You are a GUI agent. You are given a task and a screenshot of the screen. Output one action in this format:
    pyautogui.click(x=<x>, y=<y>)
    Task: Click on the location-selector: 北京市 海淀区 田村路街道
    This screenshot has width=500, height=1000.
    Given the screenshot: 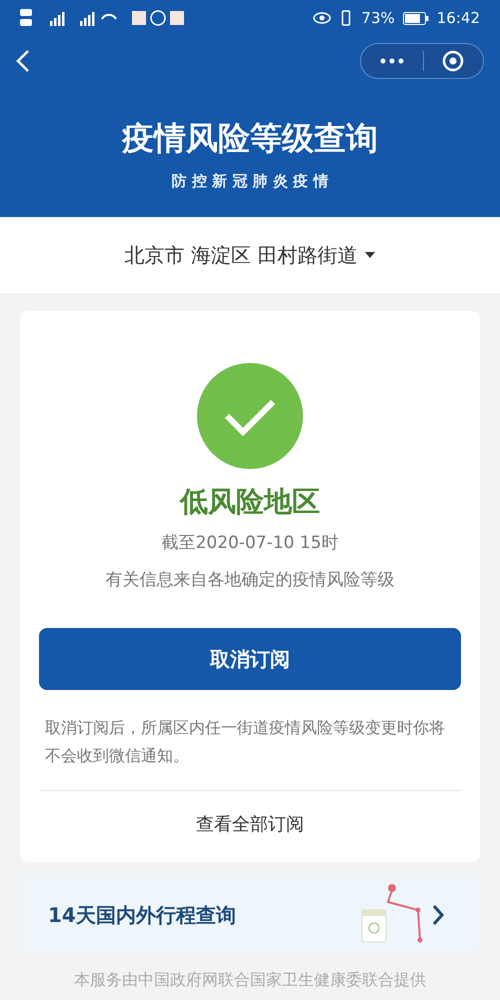 What is the action you would take?
    pyautogui.click(x=250, y=254)
    